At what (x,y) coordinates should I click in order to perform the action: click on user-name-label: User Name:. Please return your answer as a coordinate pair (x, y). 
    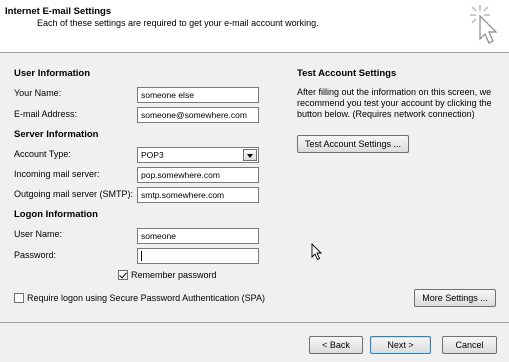
    Looking at the image, I should click on (38, 234).